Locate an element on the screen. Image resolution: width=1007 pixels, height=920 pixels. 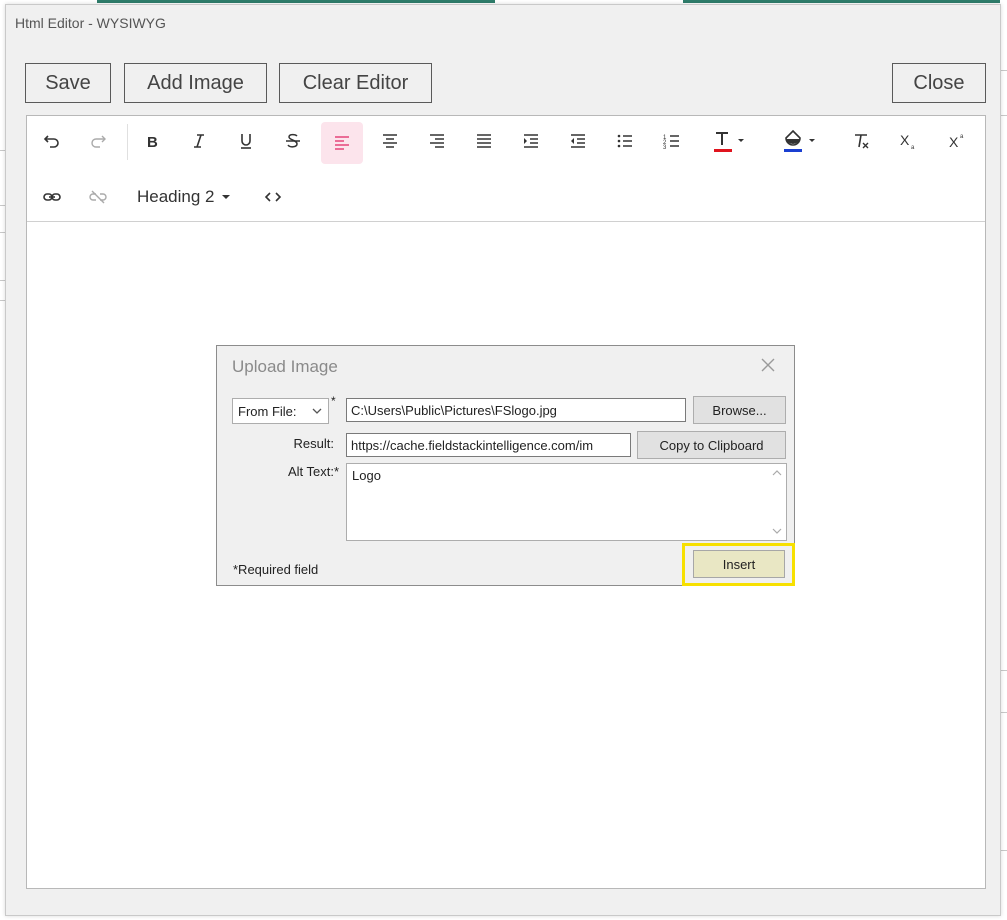
bold-icon: B is located at coordinates (152, 141).